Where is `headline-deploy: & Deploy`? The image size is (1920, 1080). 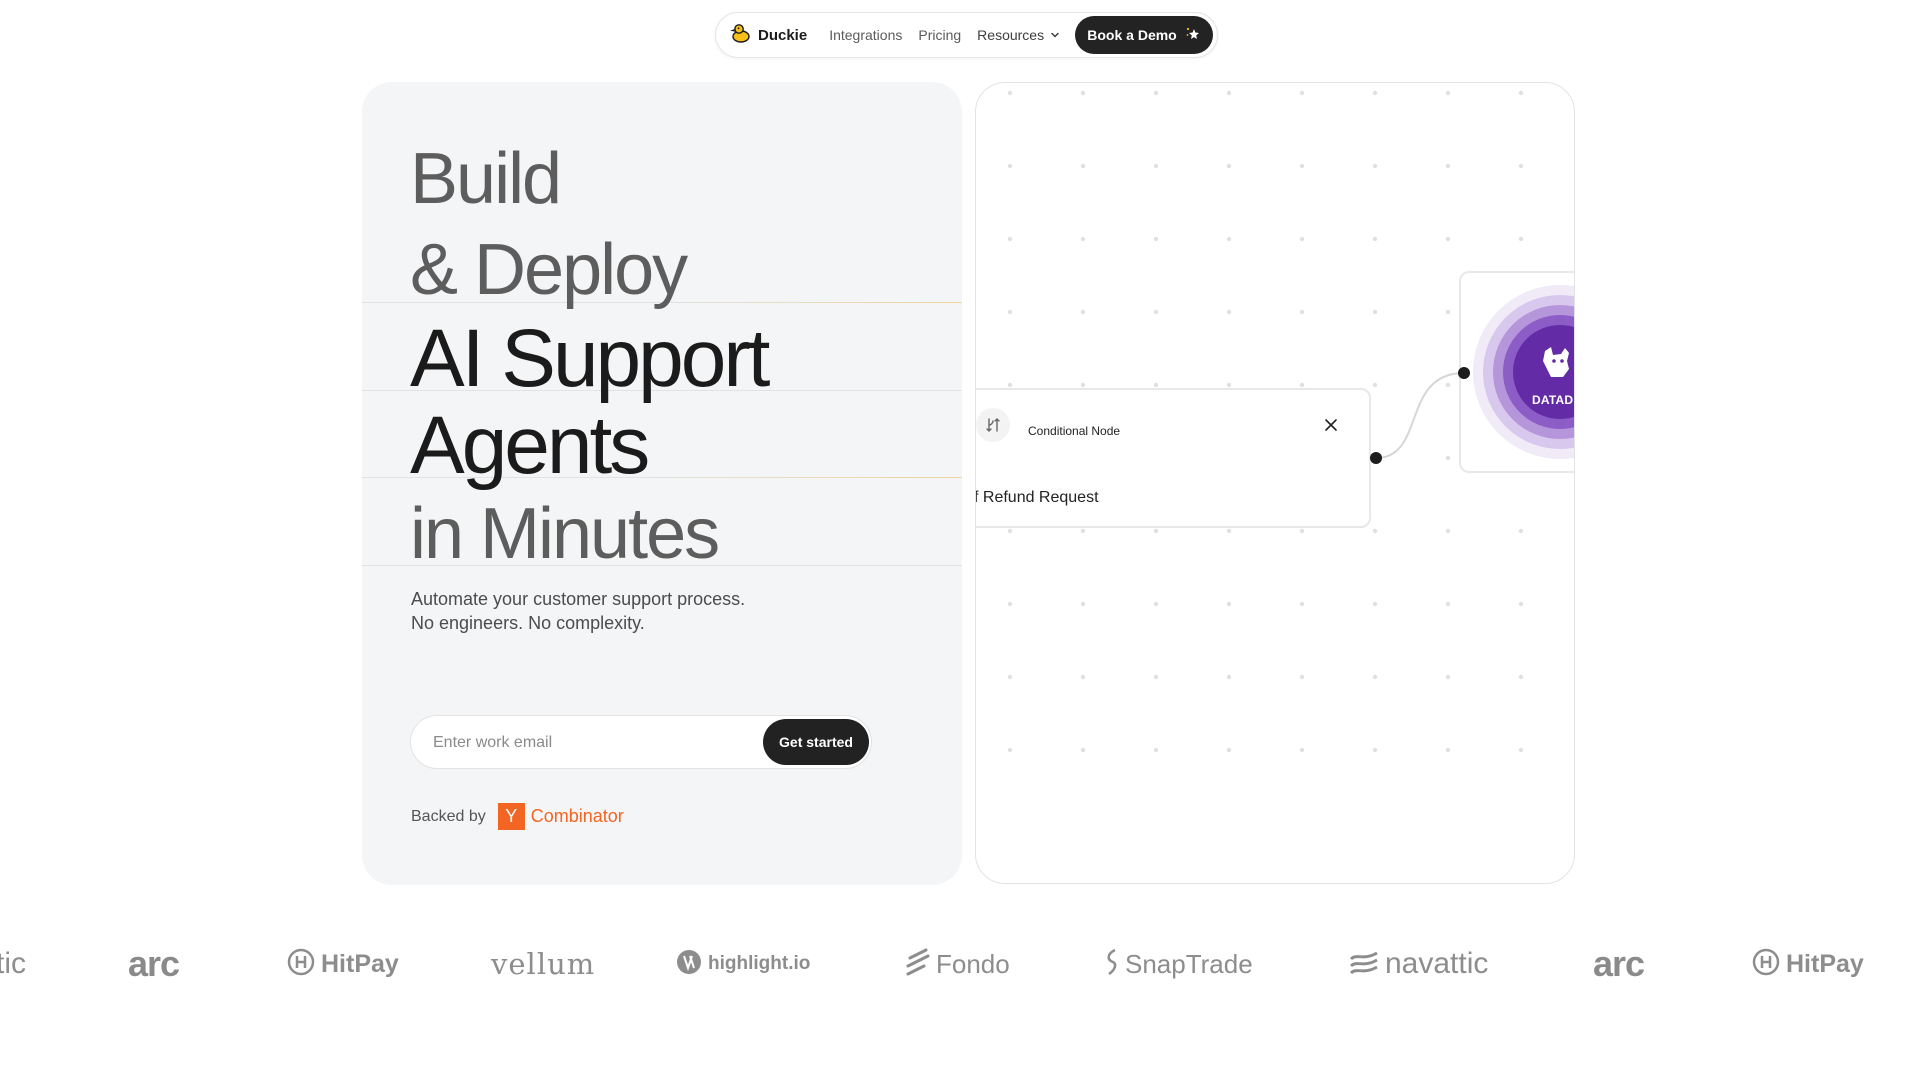 headline-deploy: & Deploy is located at coordinates (549, 270).